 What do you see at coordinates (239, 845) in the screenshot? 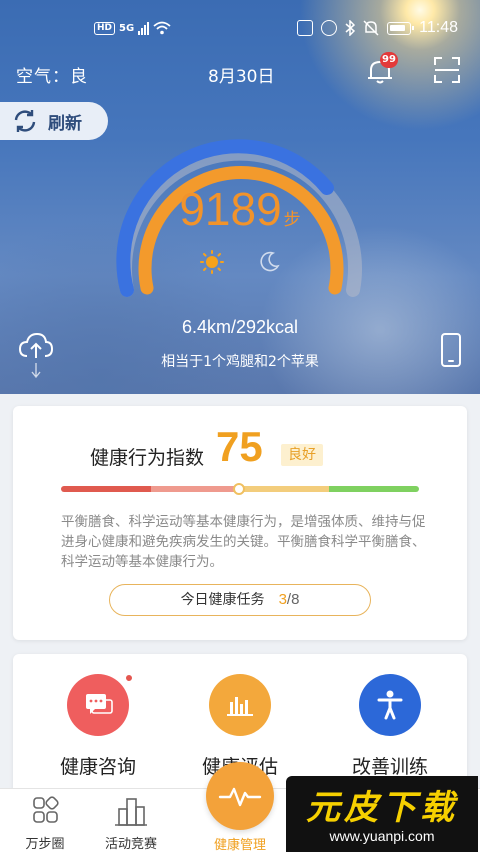
I see `nav-label-active: 健康管理` at bounding box center [239, 845].